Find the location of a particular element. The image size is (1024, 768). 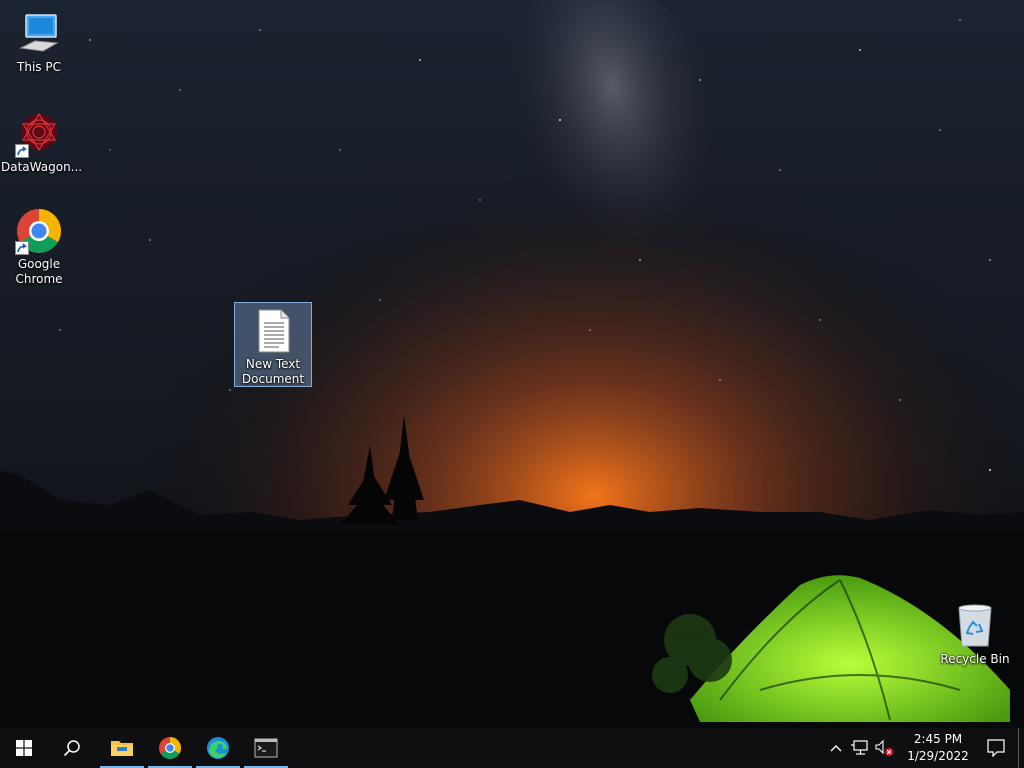

start-button is located at coordinates (24, 748).